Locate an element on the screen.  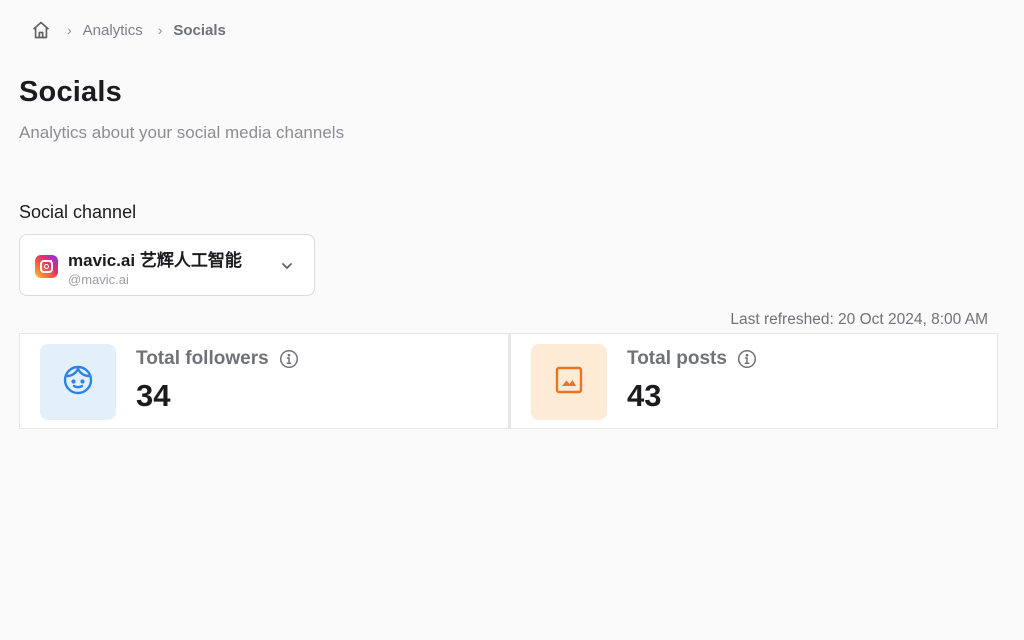
social-channel-select: mavic.ai 艺辉人工智能 @mavic.ai is located at coordinates (167, 265).